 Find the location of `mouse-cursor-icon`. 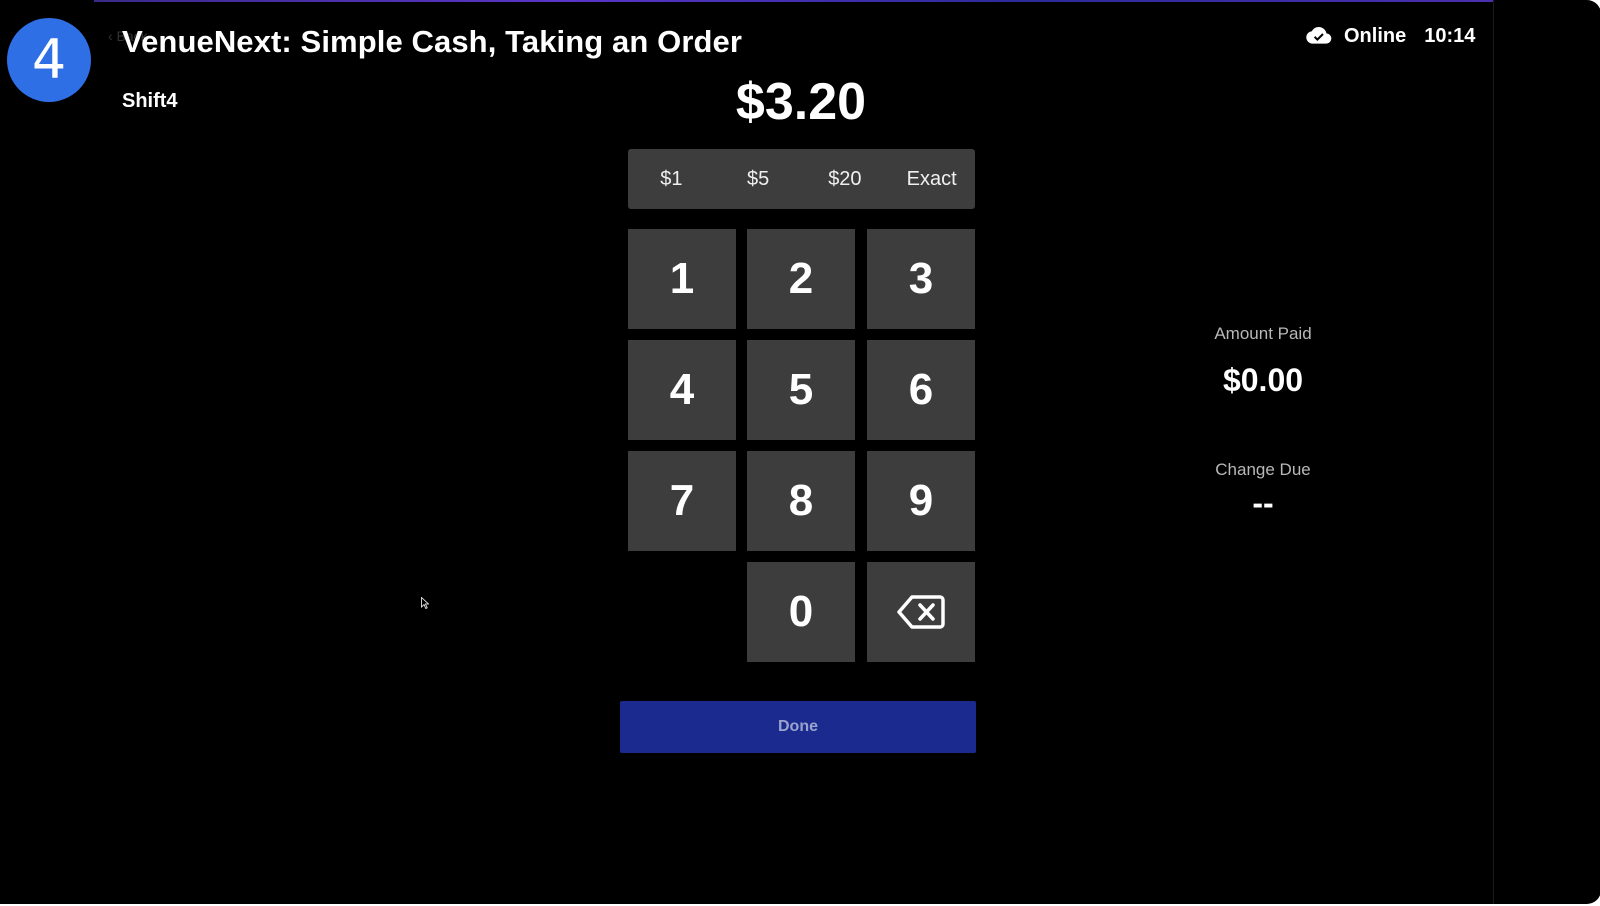

mouse-cursor-icon is located at coordinates (425, 603).